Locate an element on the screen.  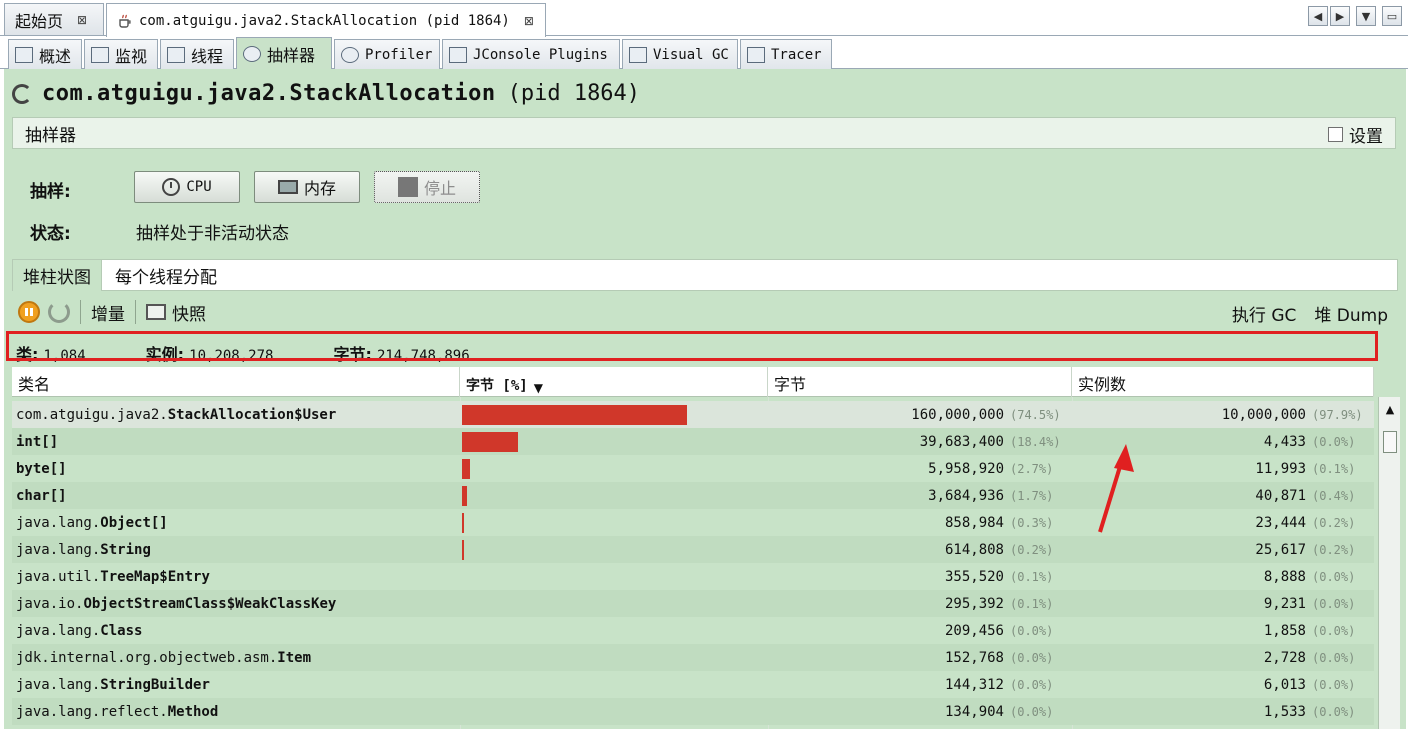
tab-overview: 概述 is located at coordinates (45, 54).